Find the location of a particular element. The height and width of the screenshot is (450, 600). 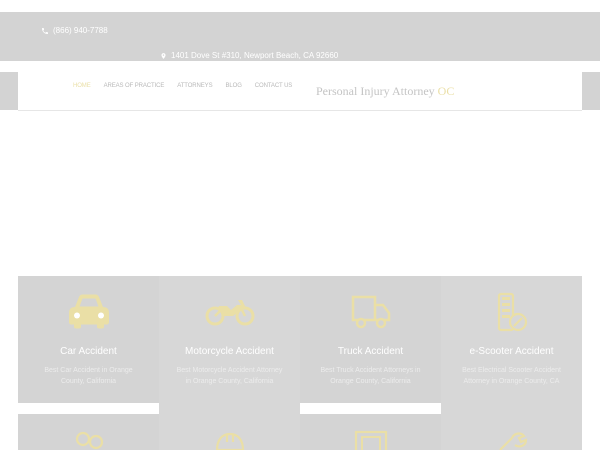

brand-logo: Personal Injury Attorney OC is located at coordinates (385, 91).